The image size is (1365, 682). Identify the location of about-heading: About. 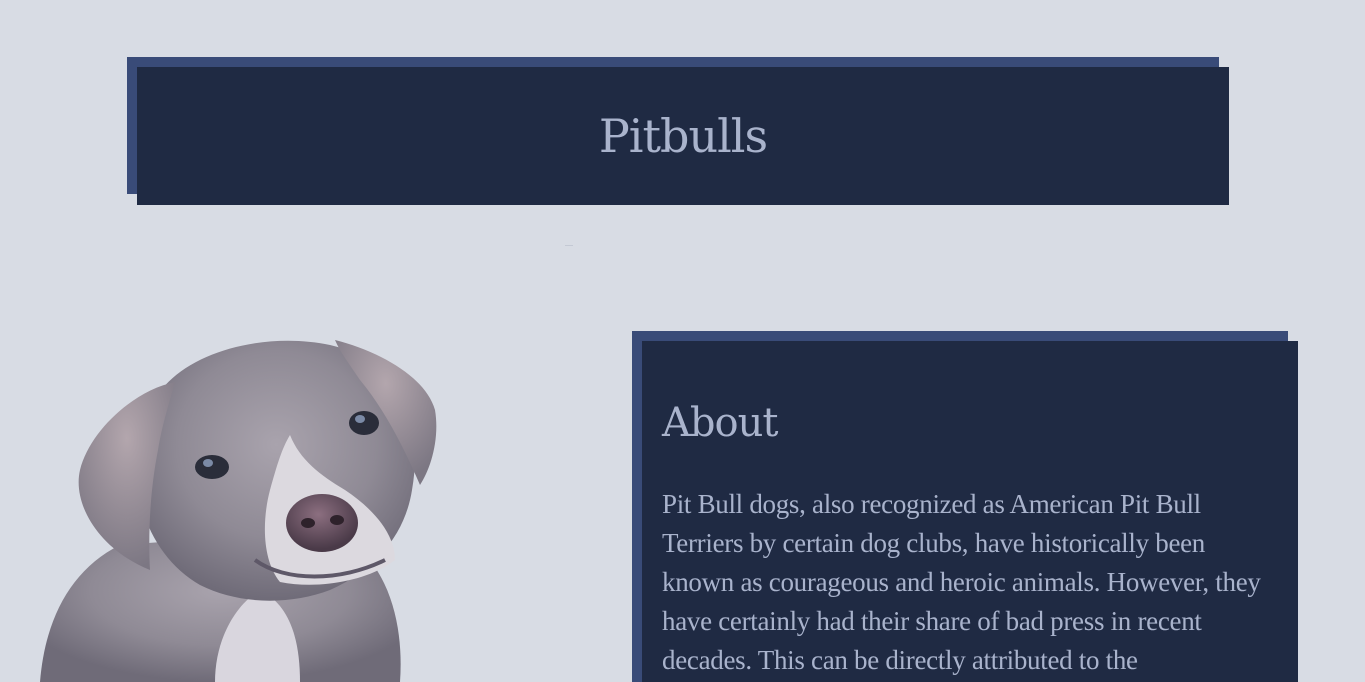
(720, 423).